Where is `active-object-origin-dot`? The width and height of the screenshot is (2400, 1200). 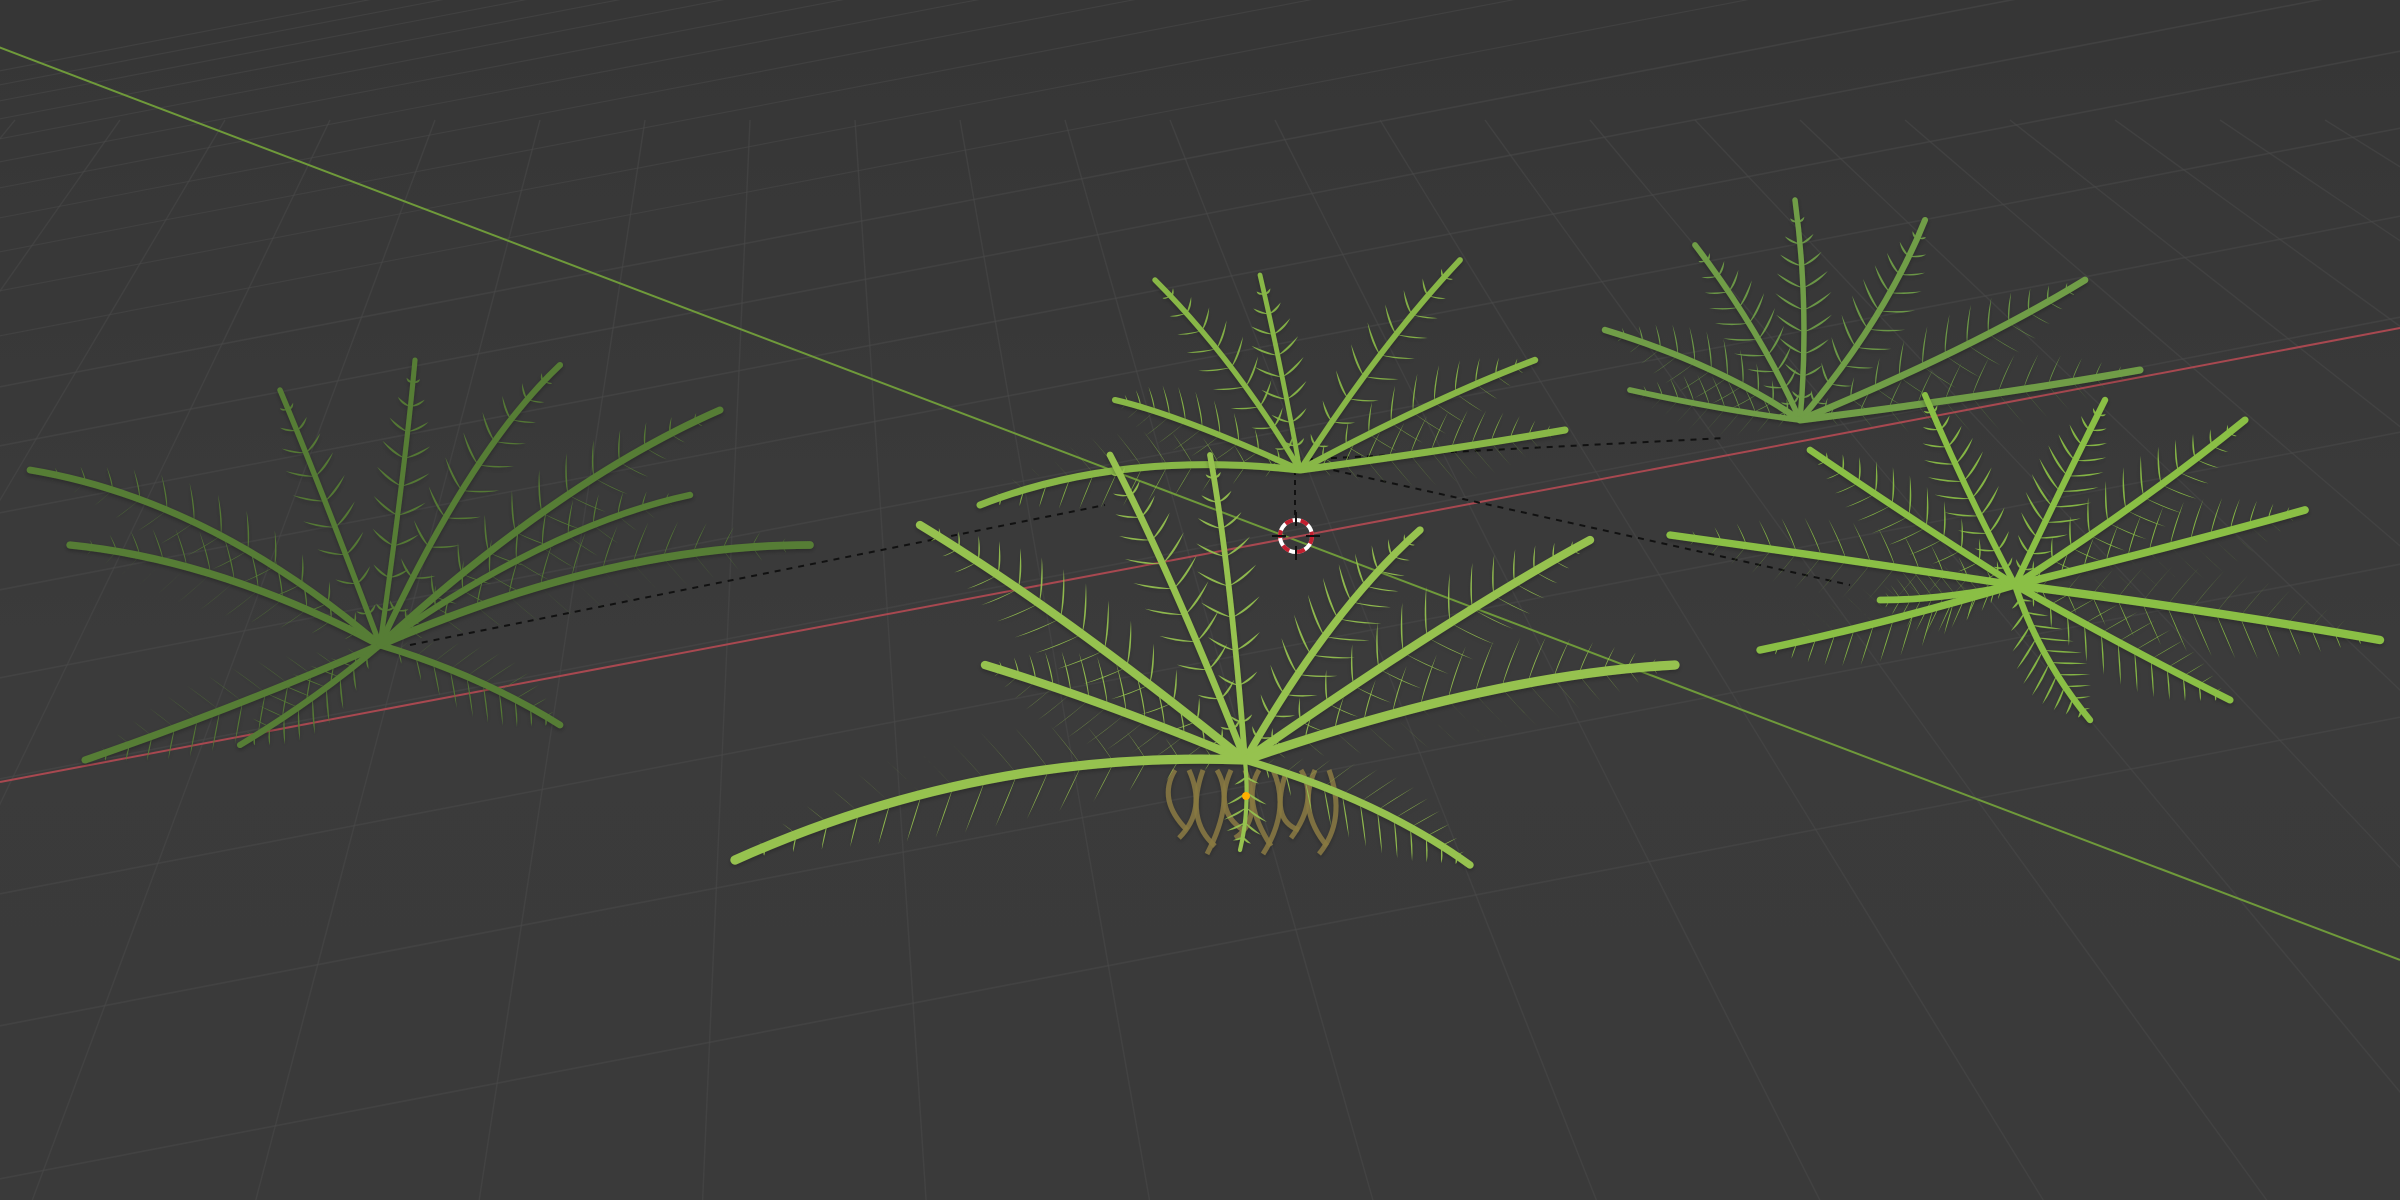 active-object-origin-dot is located at coordinates (1246, 796).